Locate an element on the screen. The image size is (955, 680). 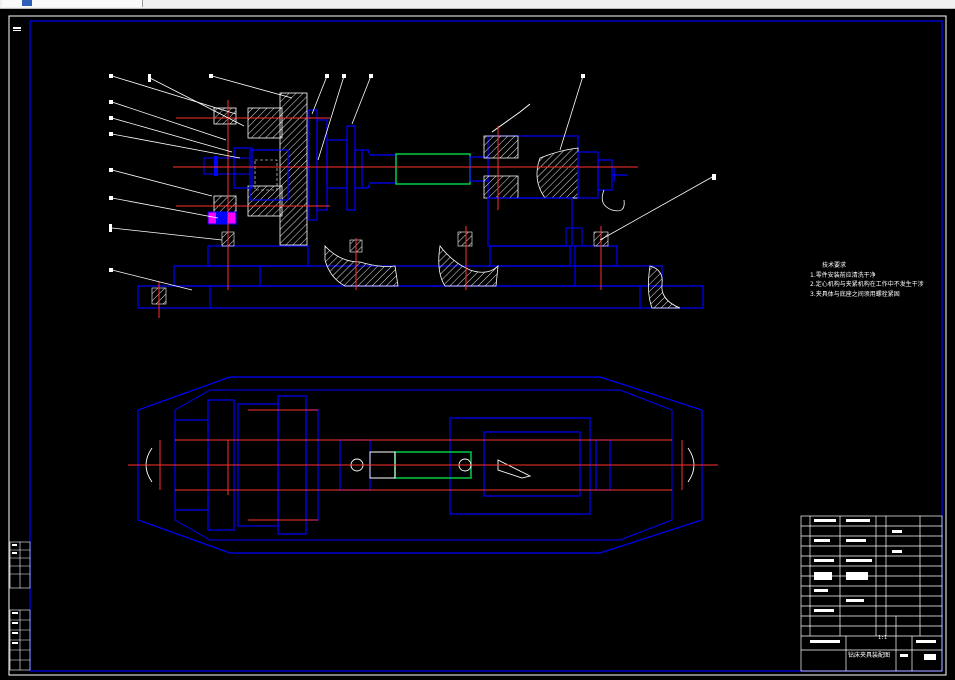
left-revision-table is located at coordinates (20, 606).